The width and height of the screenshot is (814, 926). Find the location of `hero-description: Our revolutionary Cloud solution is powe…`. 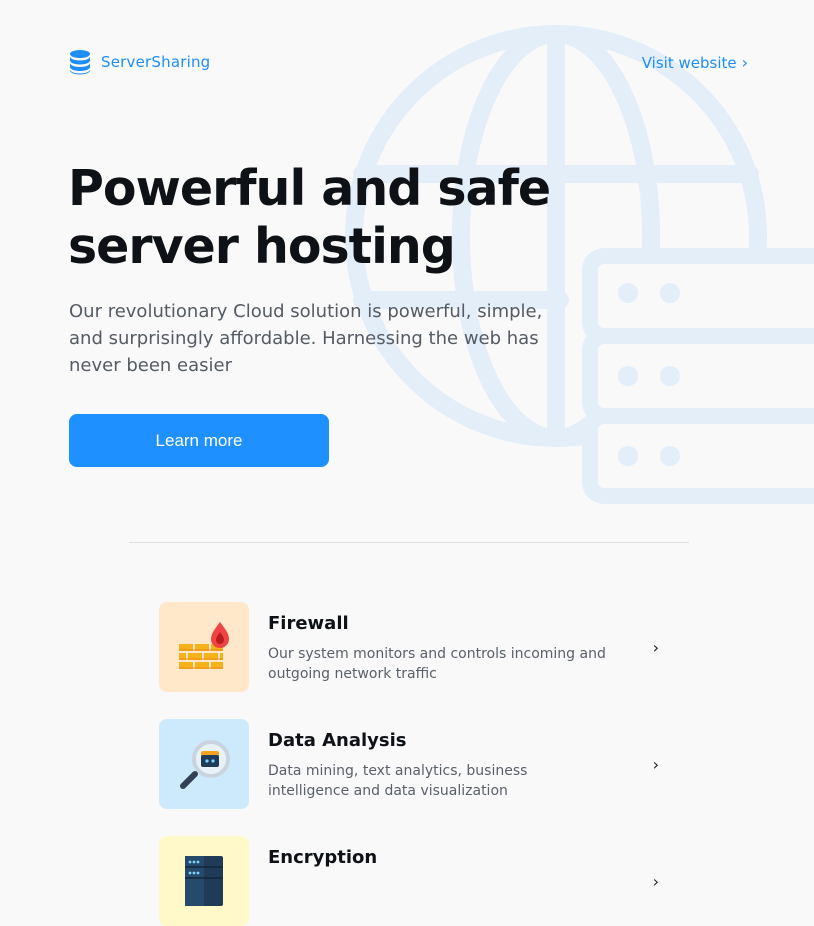

hero-description: Our revolutionary Cloud solution is powe… is located at coordinates (306, 338).